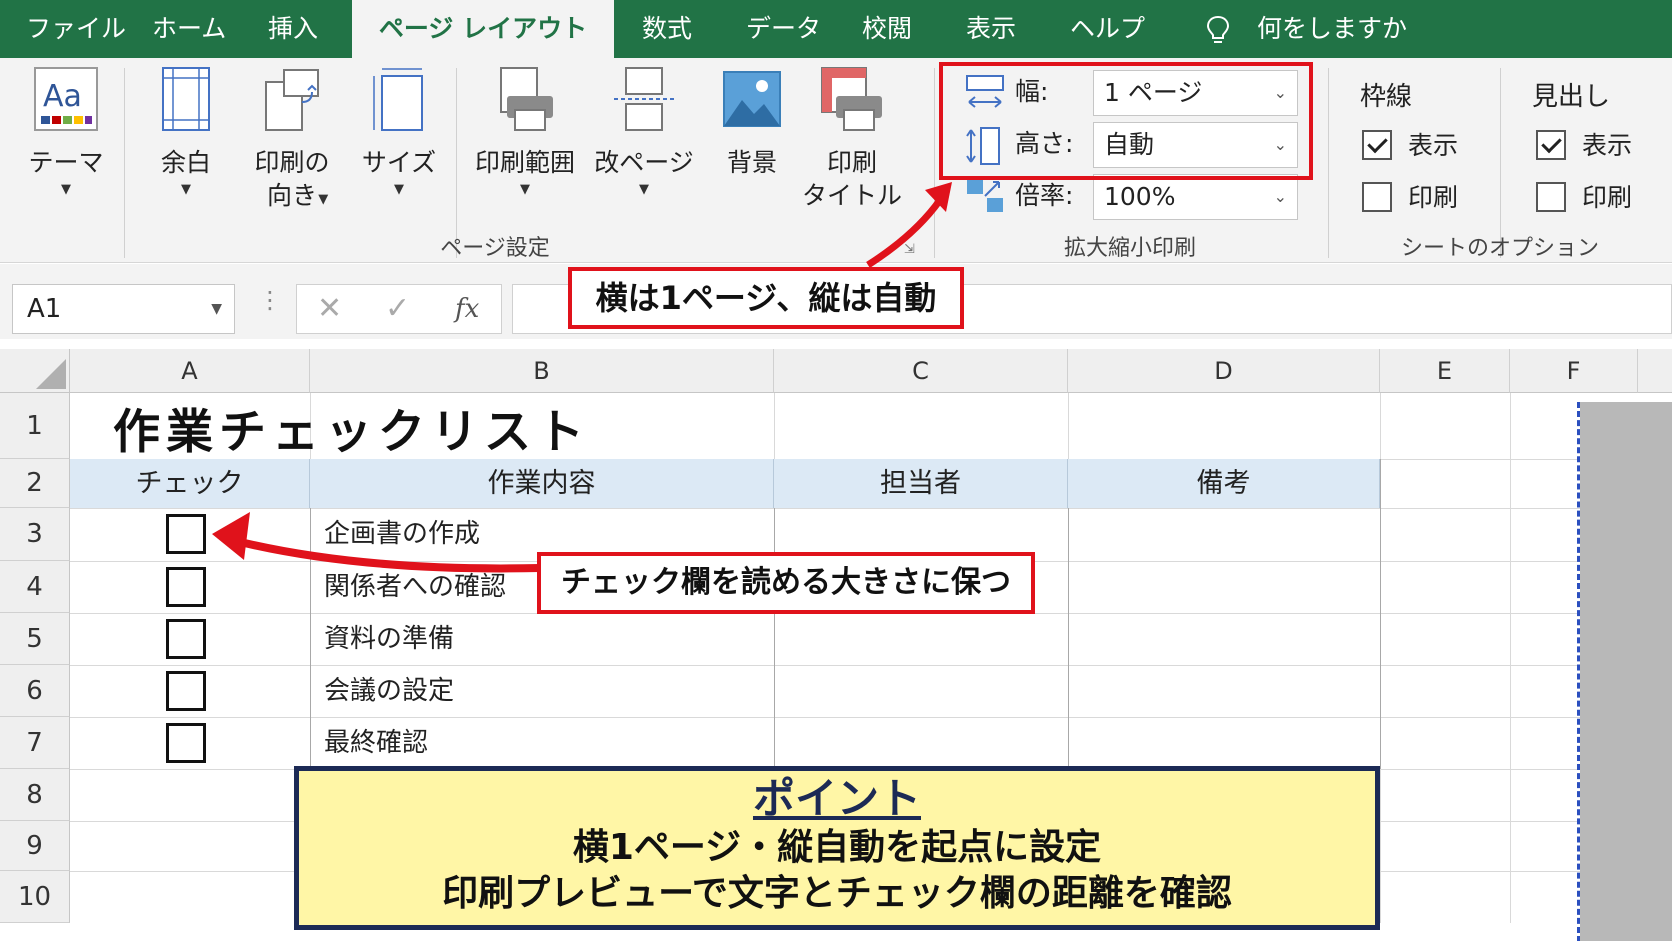 The width and height of the screenshot is (1672, 941). I want to click on point-line-2: 印刷プレビューで文字とチェック欄の距離を確認, so click(837, 893).